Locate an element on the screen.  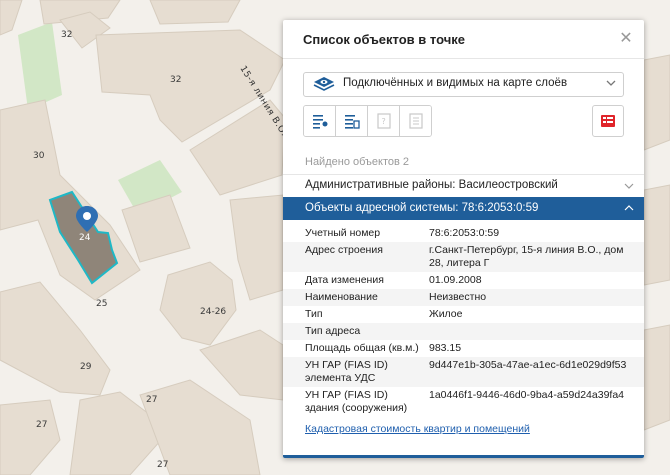
close-icon: ✕ is located at coordinates (626, 39).